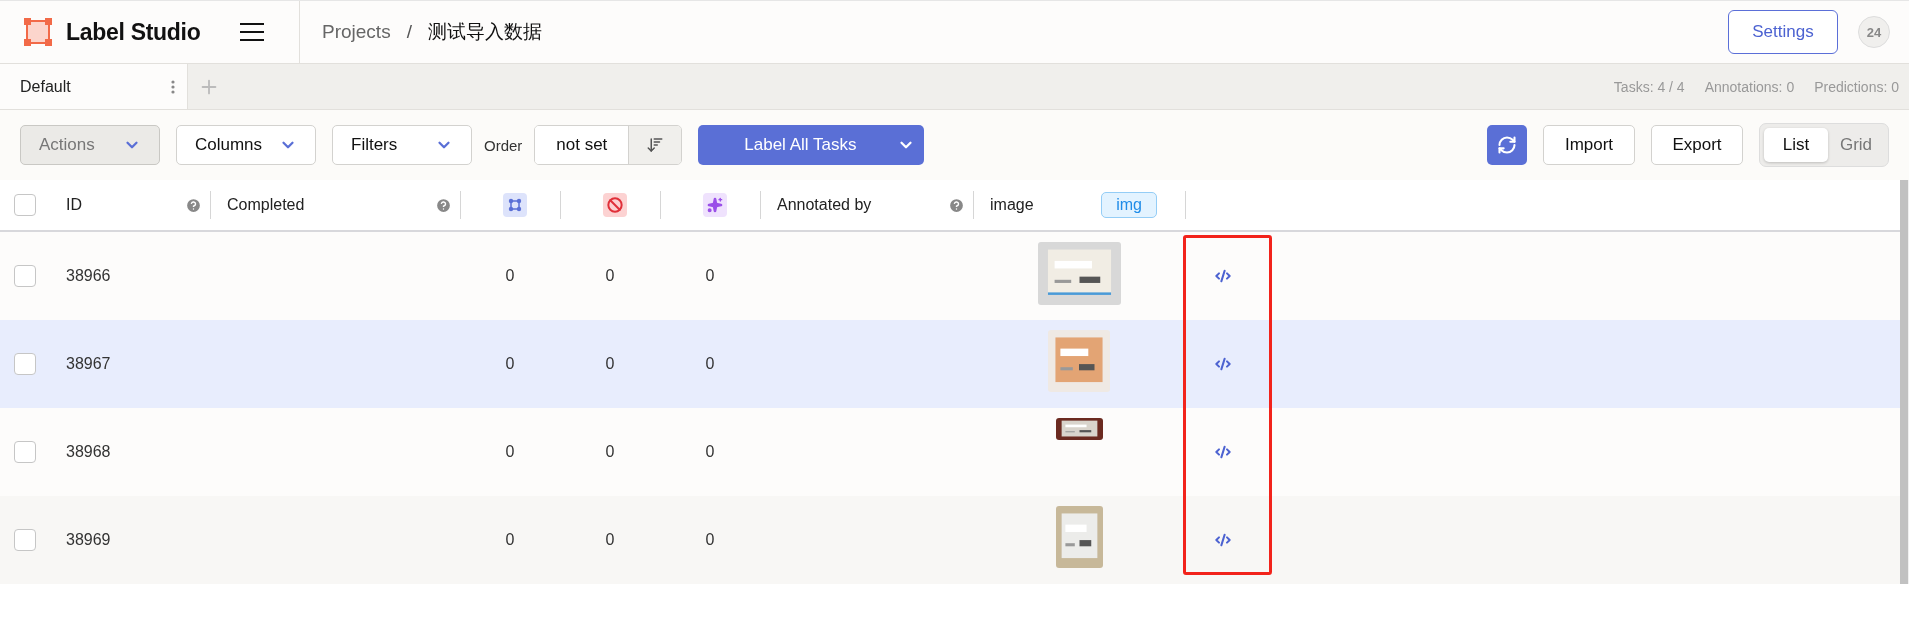 The width and height of the screenshot is (1909, 629). Describe the element at coordinates (74, 205) in the screenshot. I see `column-header: ID` at that location.